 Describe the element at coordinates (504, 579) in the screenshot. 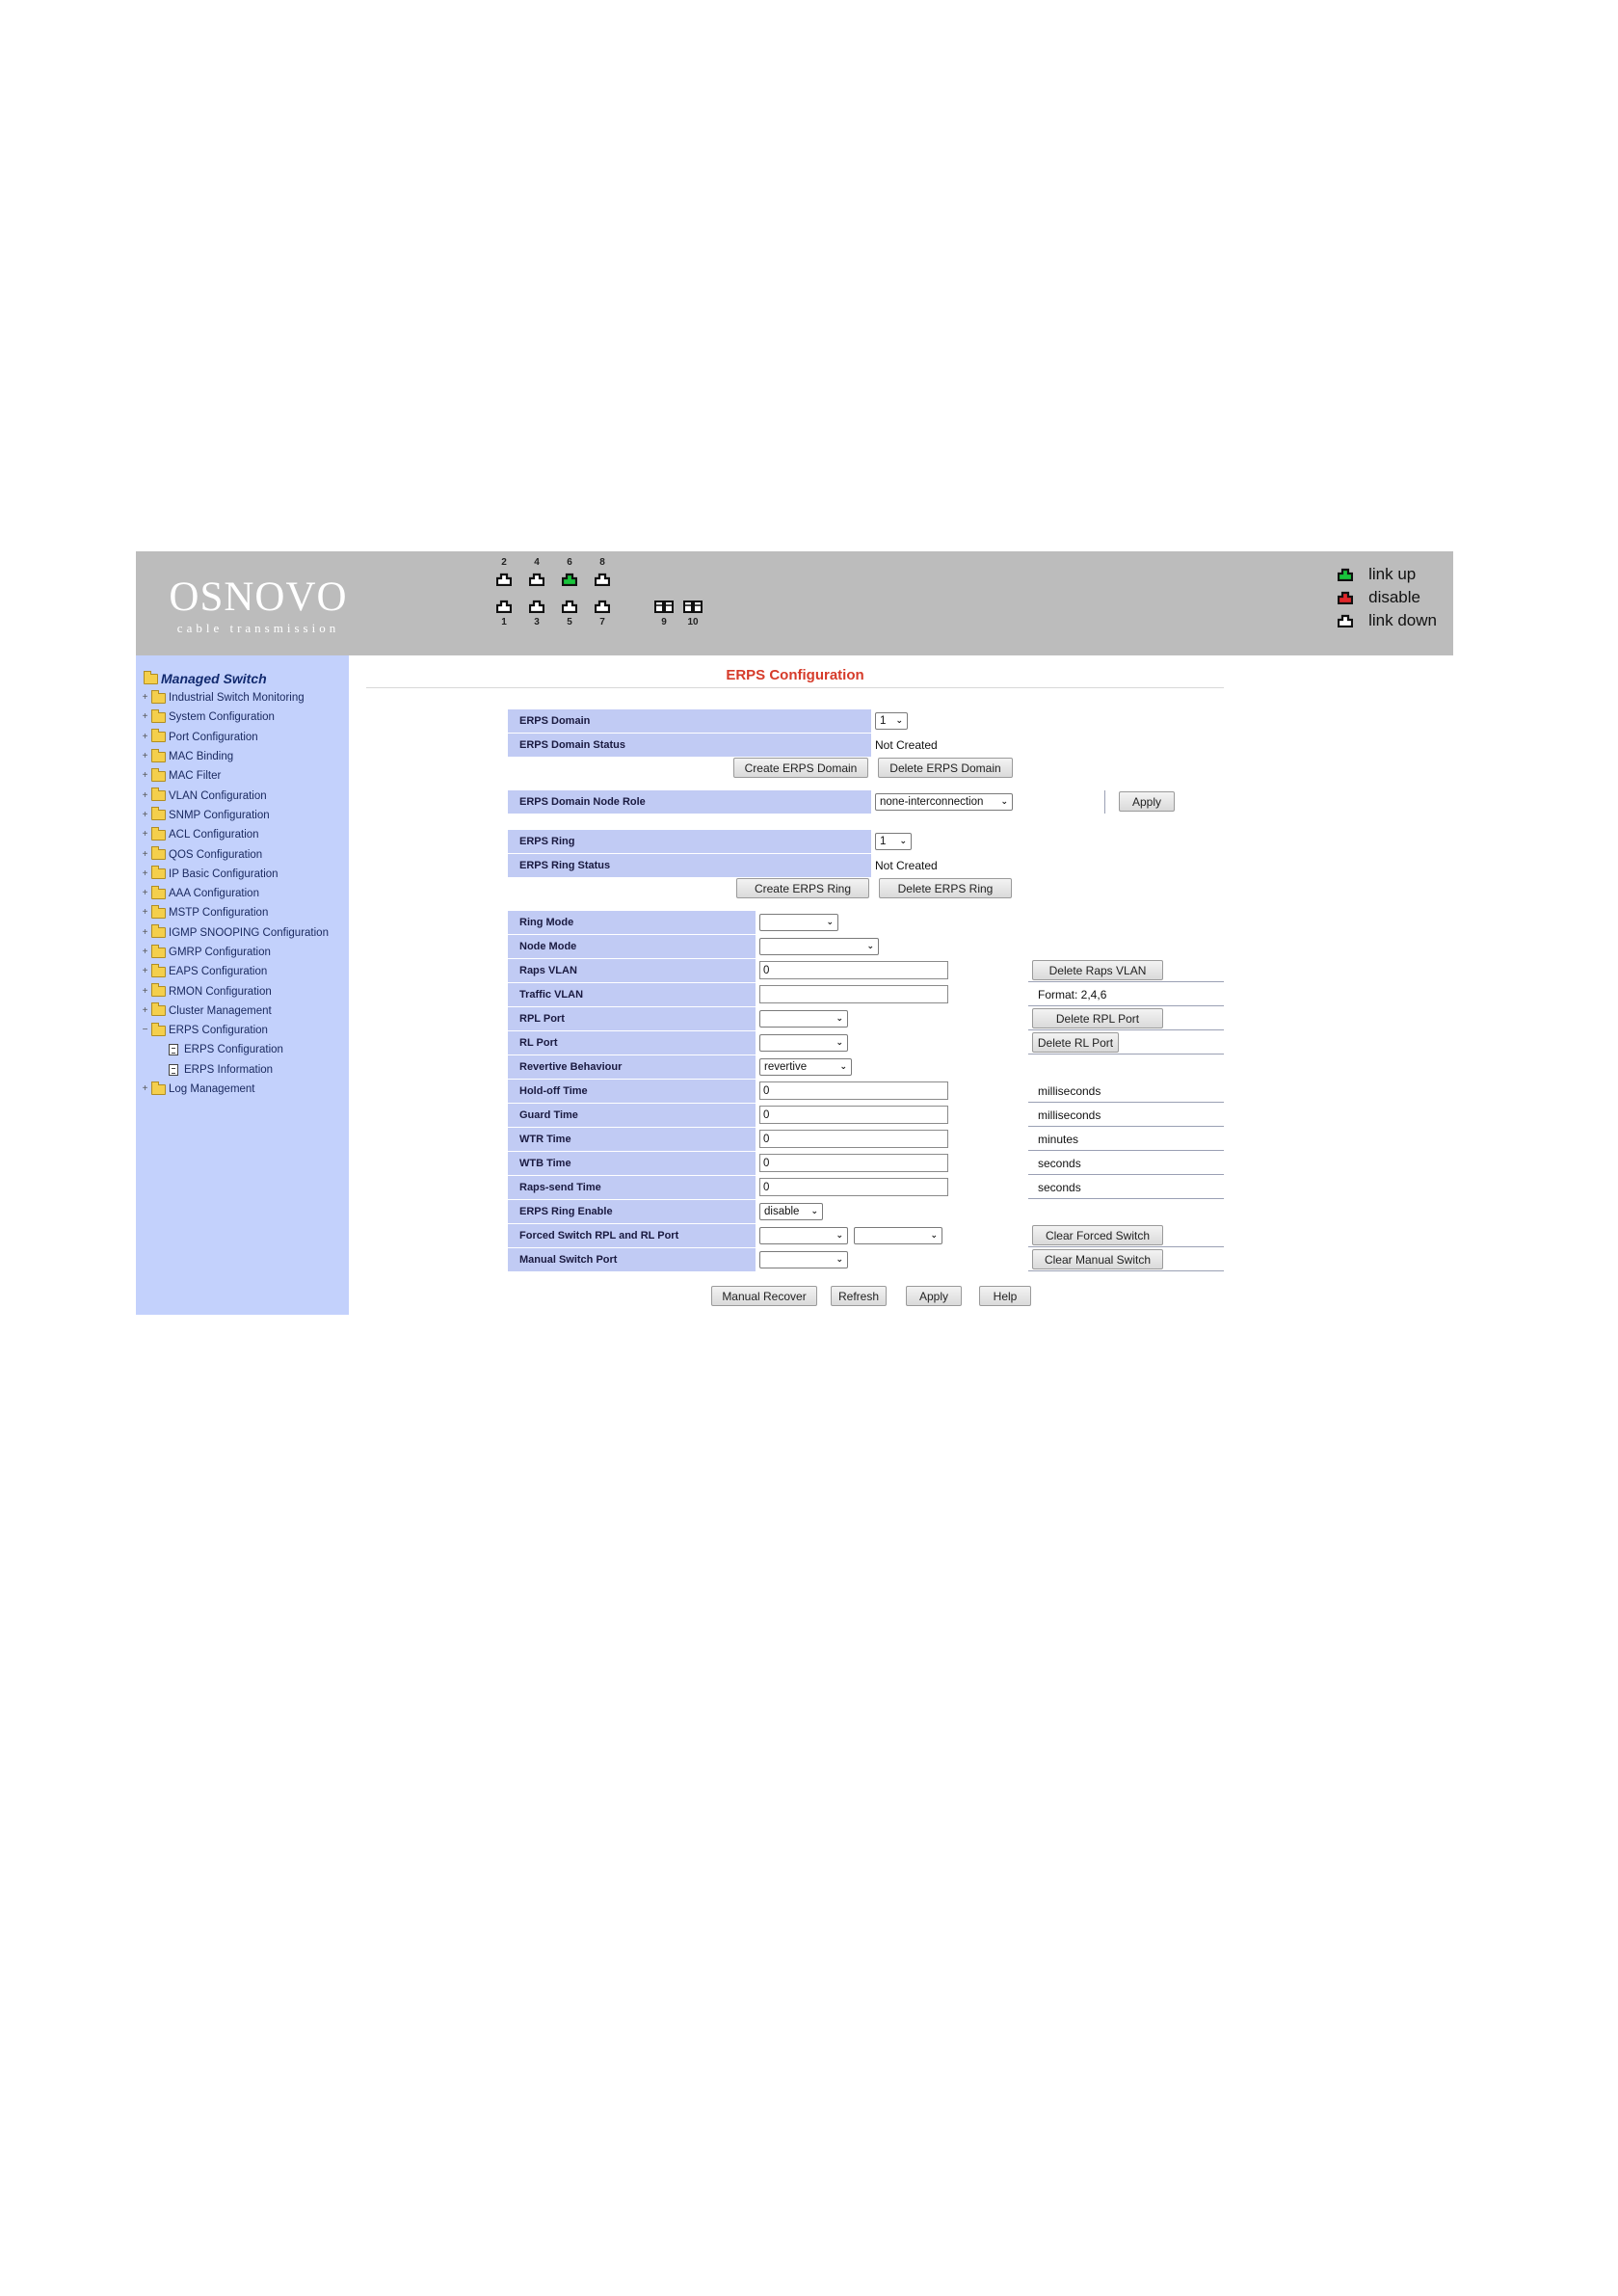

I see `port-2-icon` at that location.